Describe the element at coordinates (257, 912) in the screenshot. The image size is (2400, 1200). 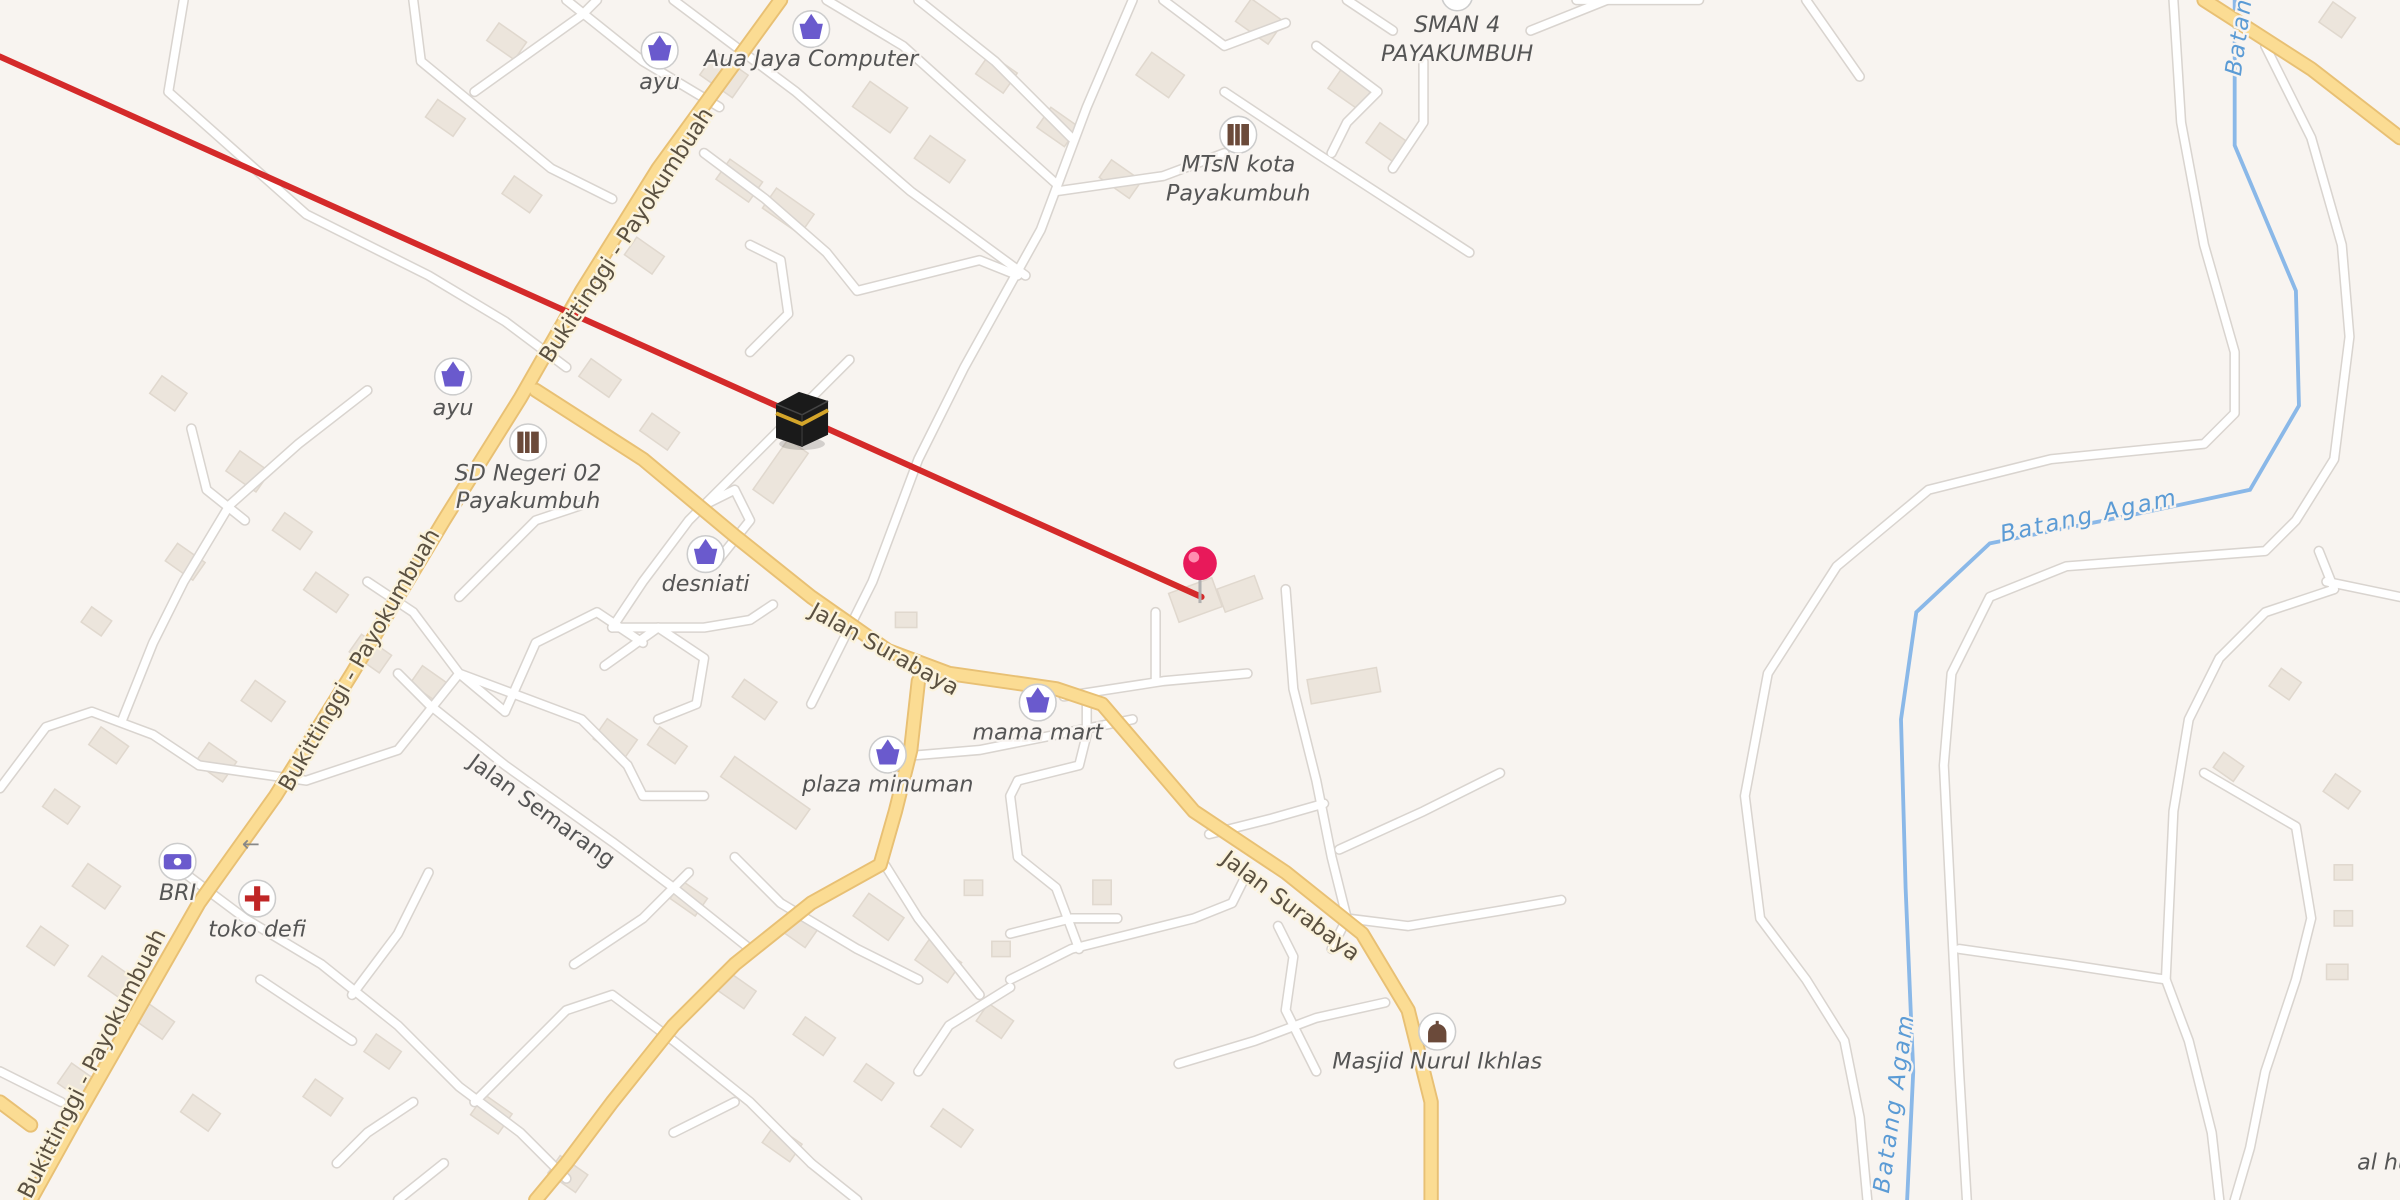
I see `poi-toko-defi: toko defi` at that location.